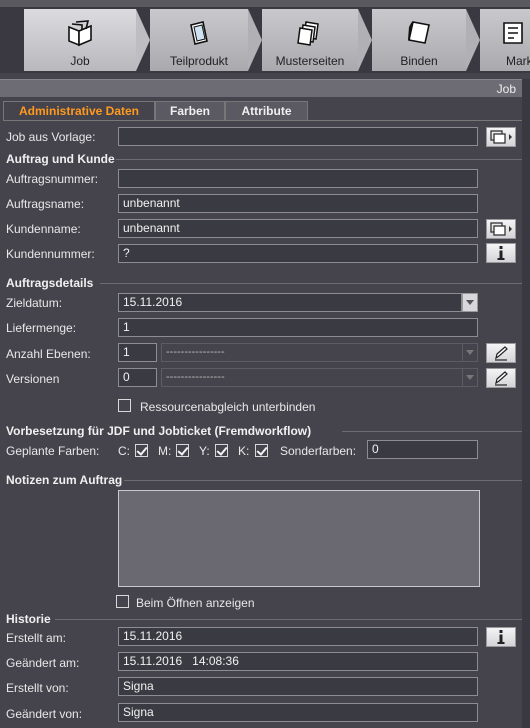 Image resolution: width=530 pixels, height=728 pixels. I want to click on marks-icon, so click(513, 33).